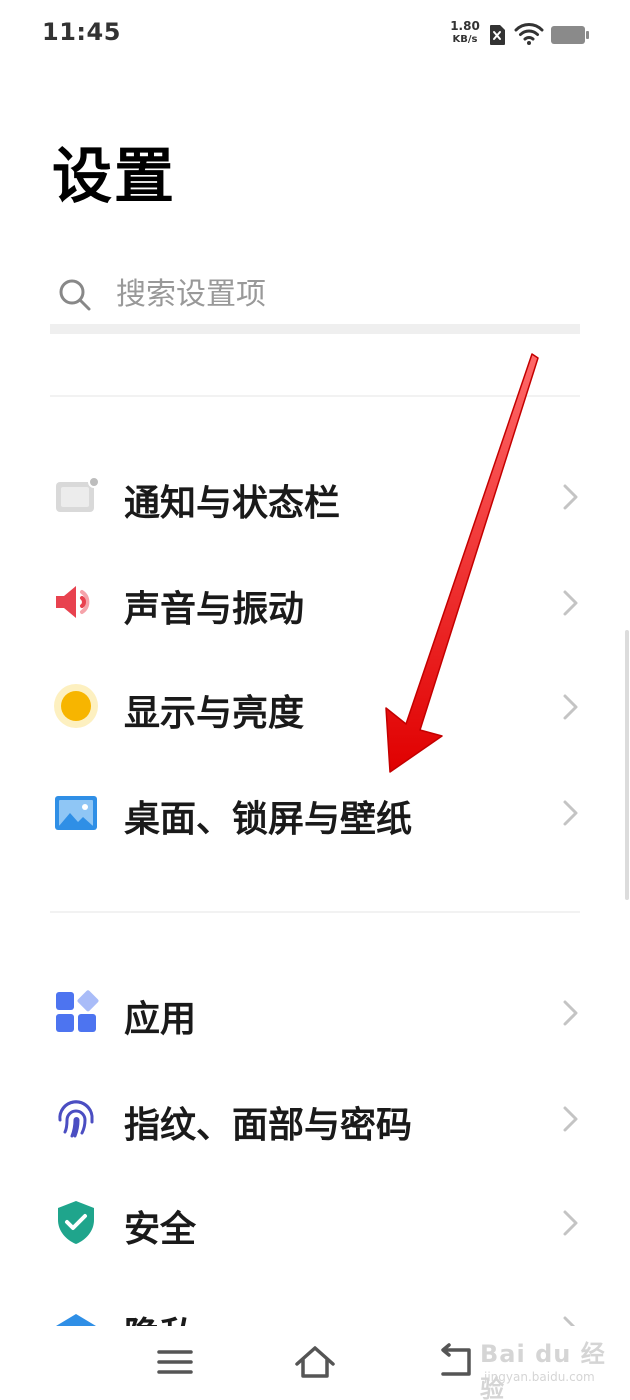 The image size is (630, 1400). Describe the element at coordinates (268, 1125) in the screenshot. I see `settings-item-label: 指纹、面部与密码` at that location.